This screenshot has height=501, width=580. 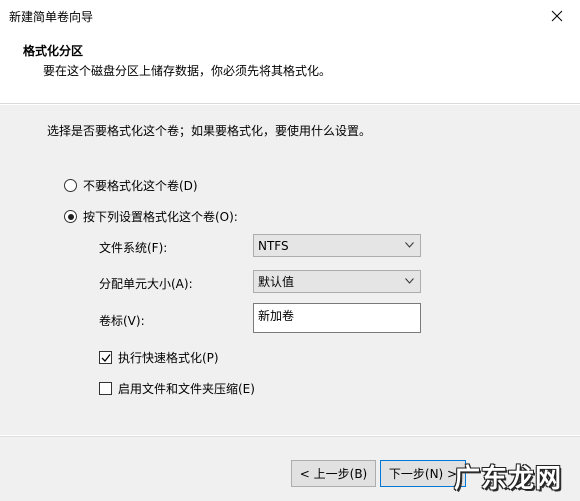 I want to click on window-title: 新建简单卷向导, so click(x=51, y=17).